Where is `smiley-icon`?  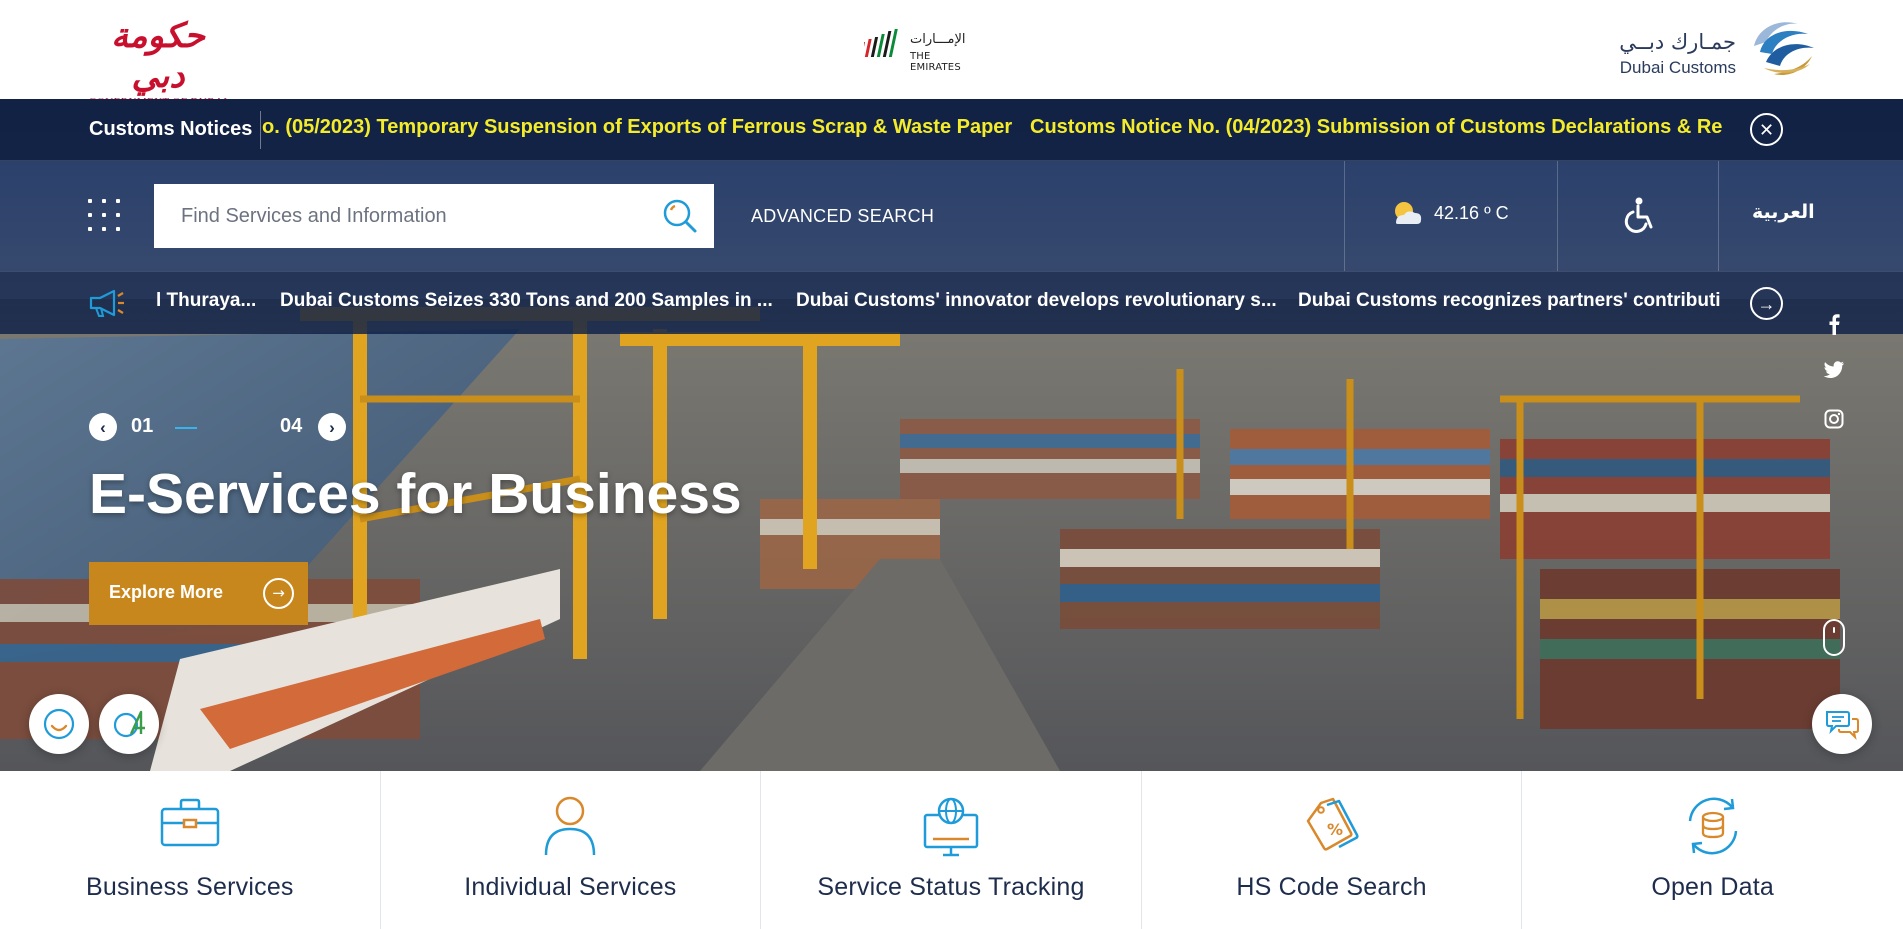 smiley-icon is located at coordinates (59, 724).